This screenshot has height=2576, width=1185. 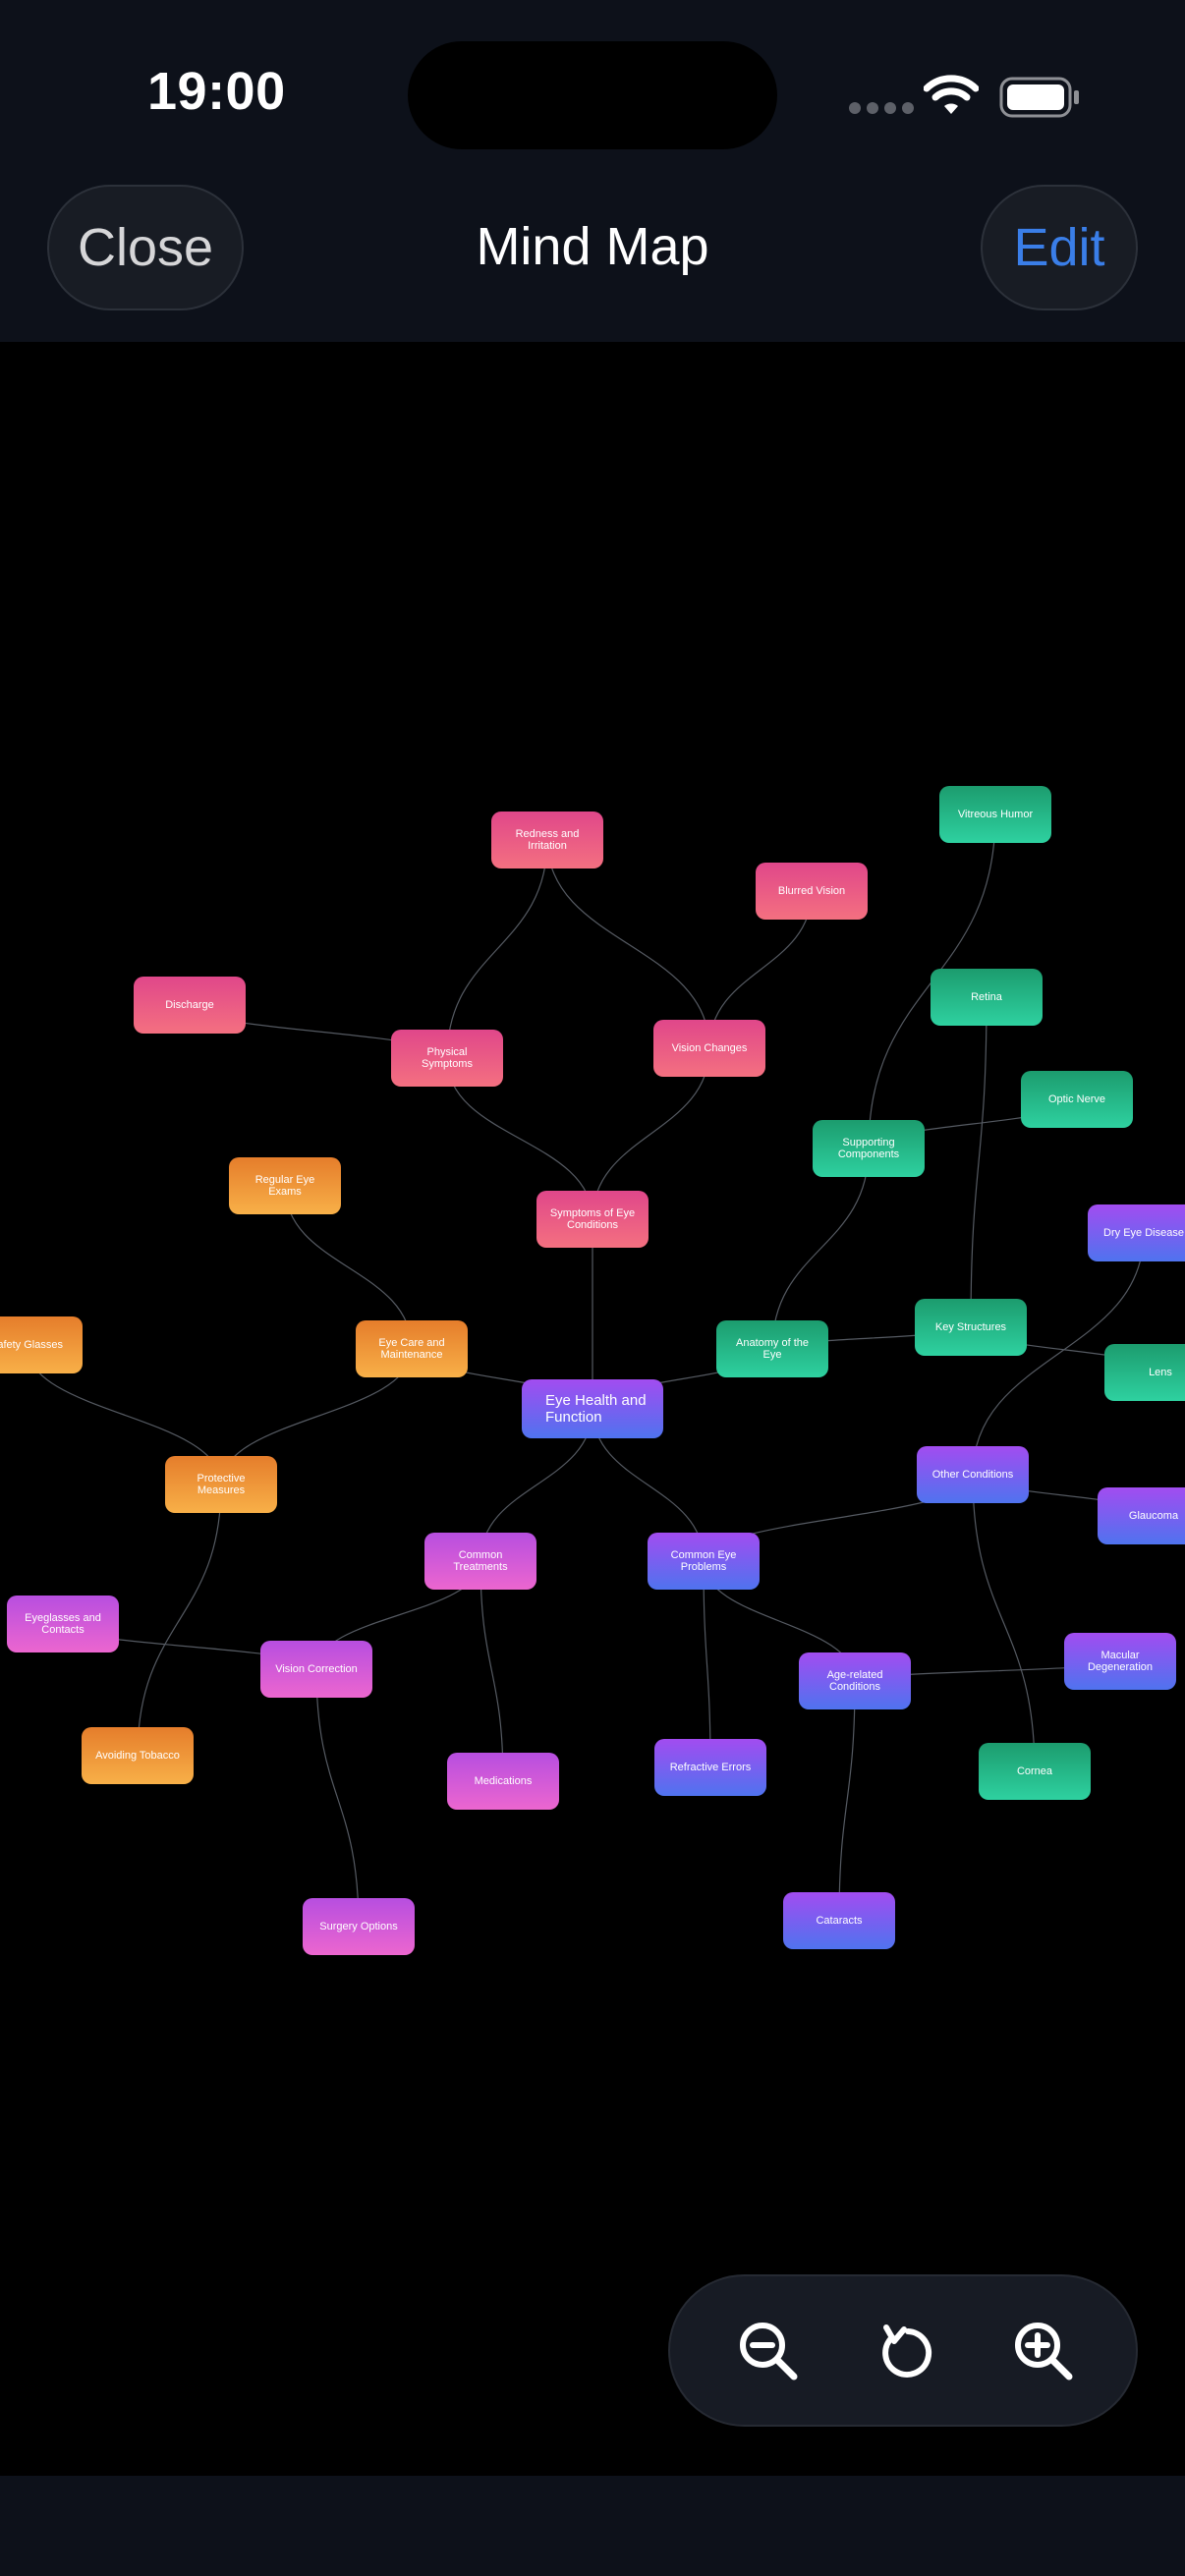 What do you see at coordinates (316, 1669) in the screenshot?
I see `node-vision-correction: Vision Correction` at bounding box center [316, 1669].